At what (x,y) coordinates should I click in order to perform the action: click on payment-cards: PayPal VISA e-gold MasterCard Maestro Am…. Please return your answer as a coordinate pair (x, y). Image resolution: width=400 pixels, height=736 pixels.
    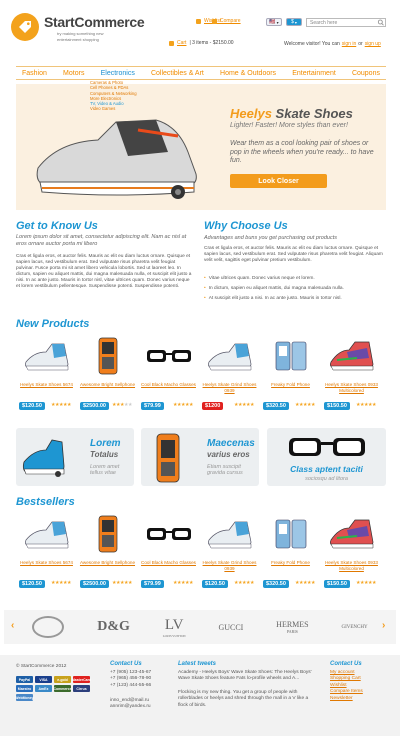
    Looking at the image, I should click on (58, 688).